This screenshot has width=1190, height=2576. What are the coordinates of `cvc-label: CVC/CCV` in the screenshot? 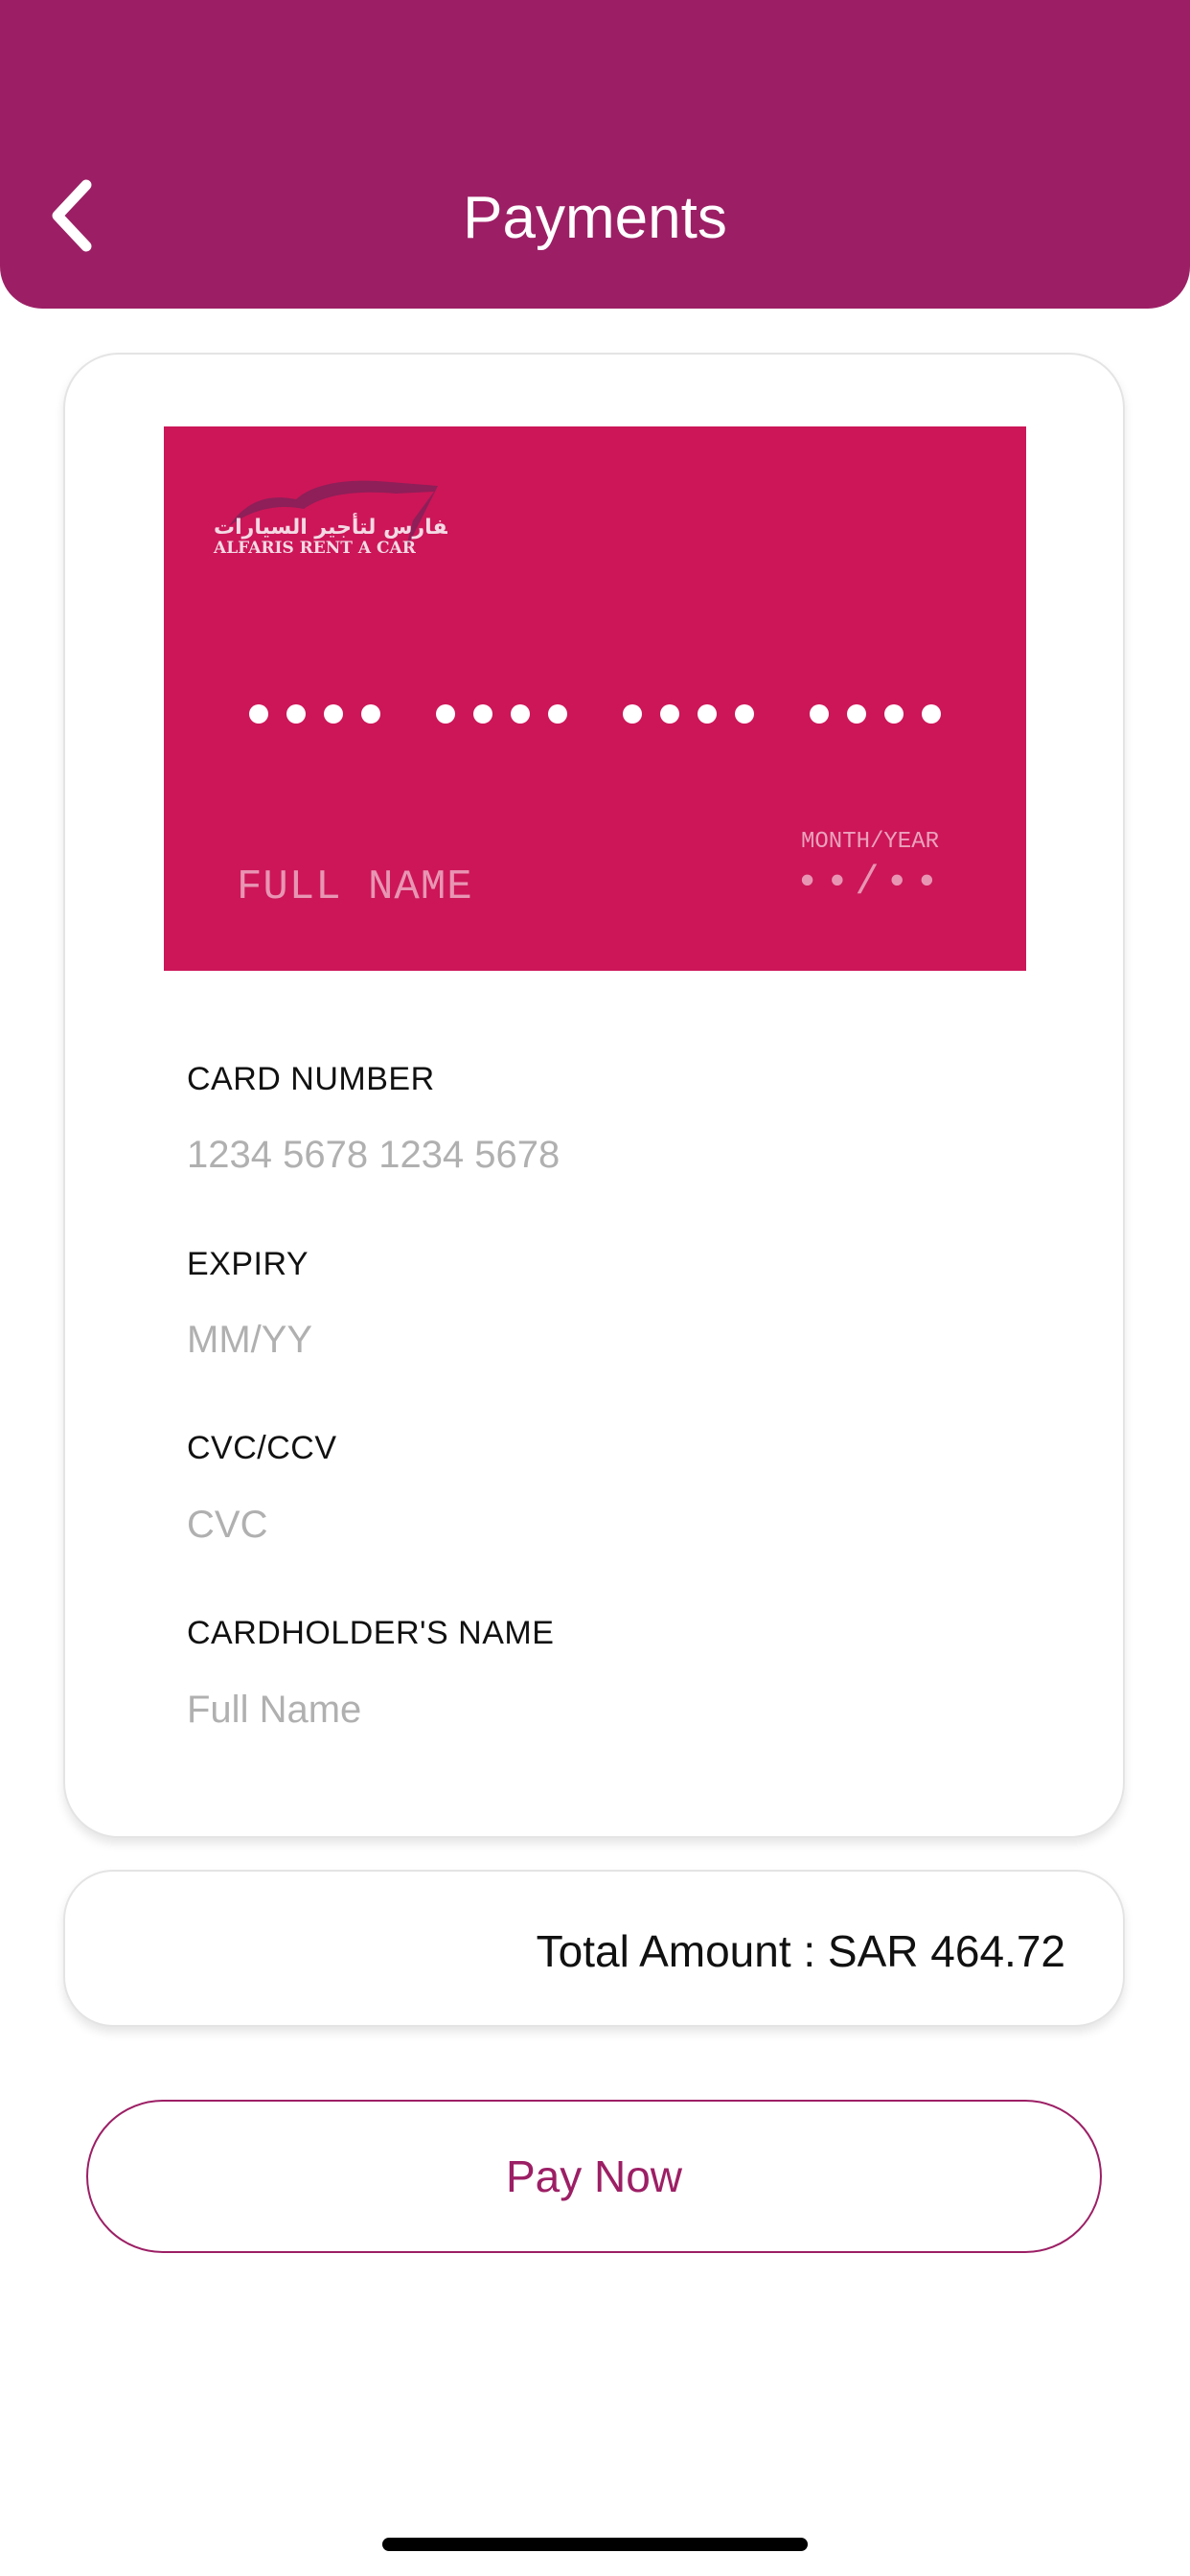 It's located at (262, 1448).